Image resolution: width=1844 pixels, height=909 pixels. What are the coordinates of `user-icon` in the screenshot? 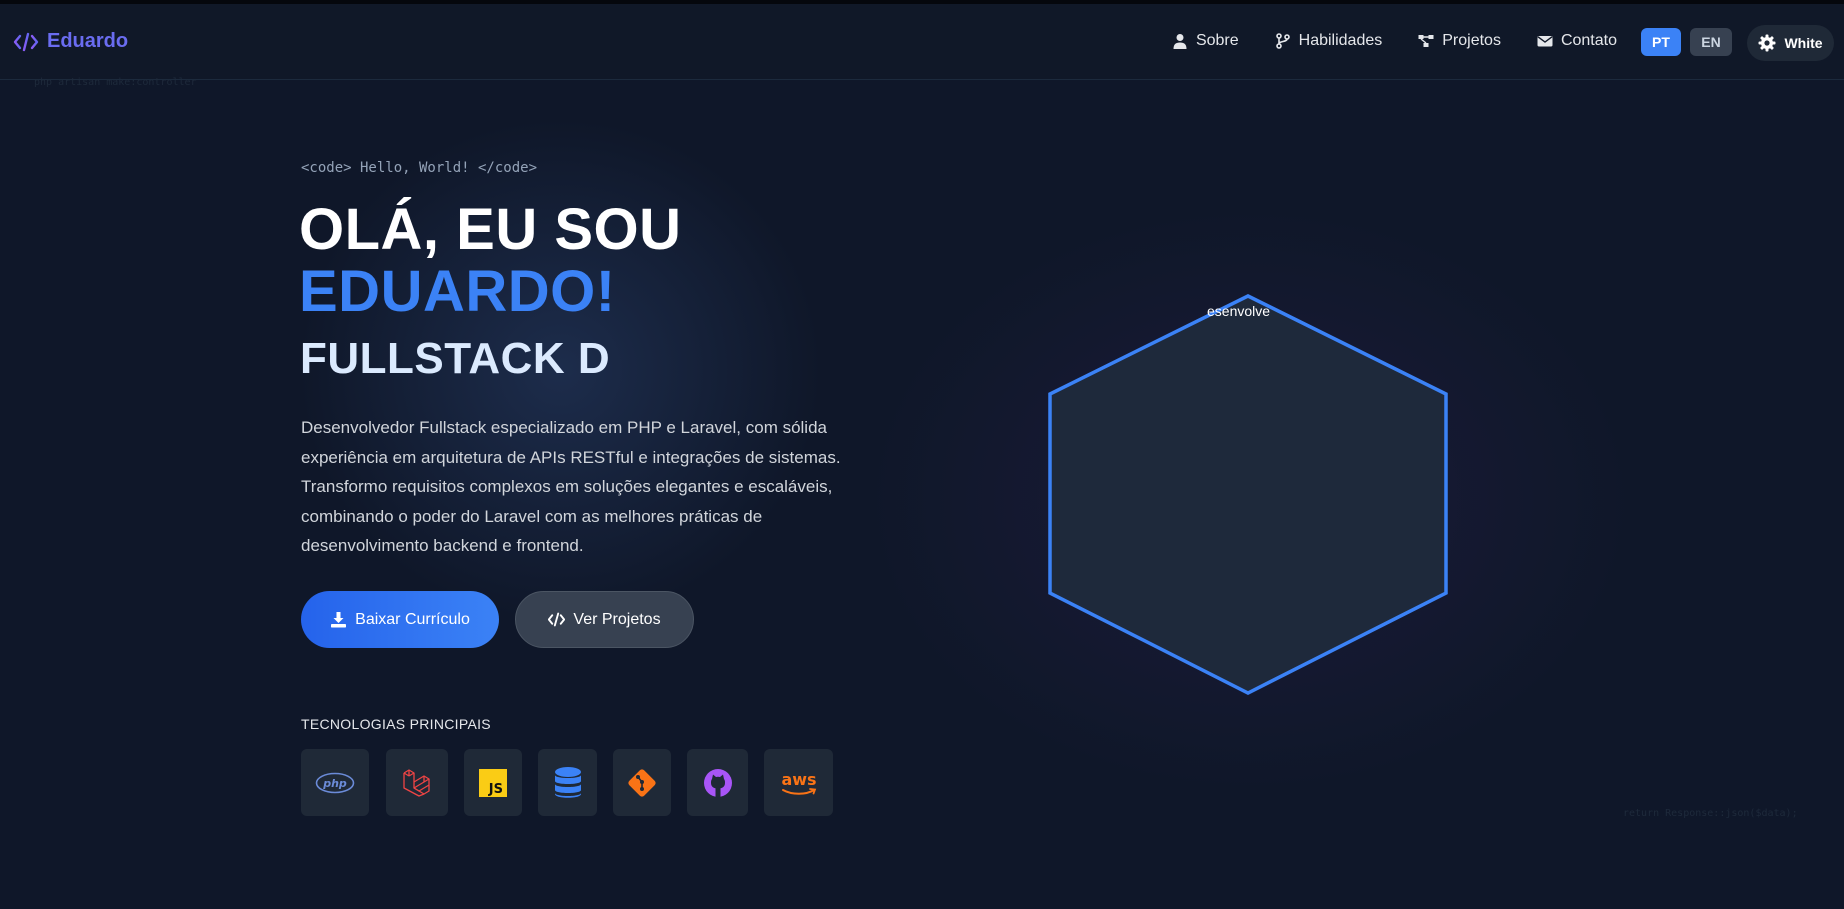 It's located at (1180, 41).